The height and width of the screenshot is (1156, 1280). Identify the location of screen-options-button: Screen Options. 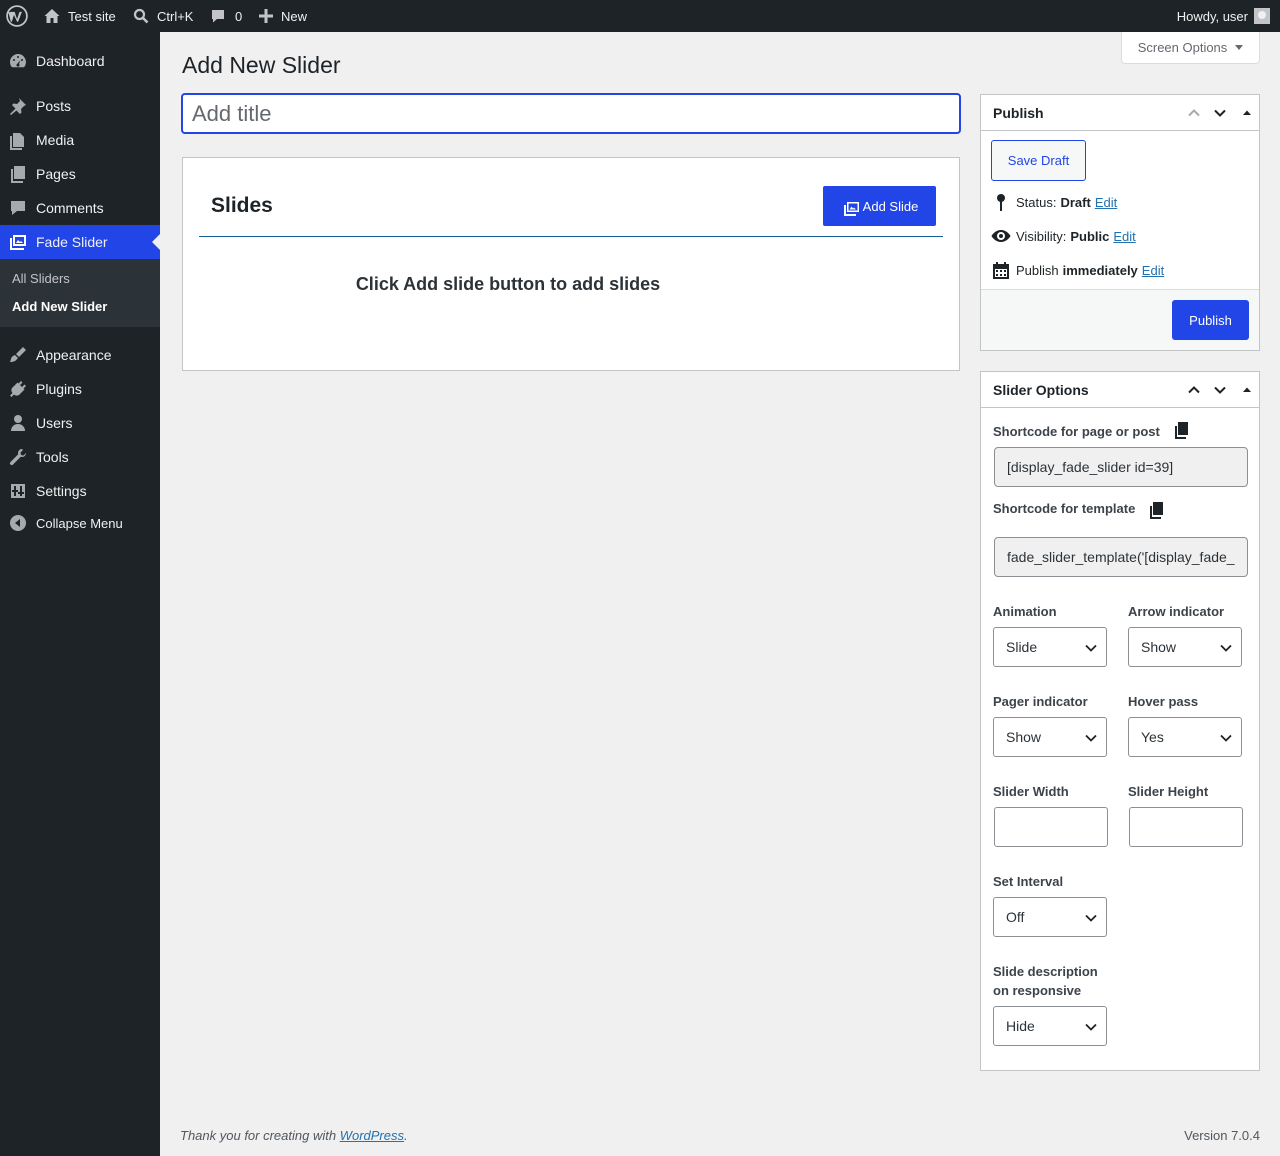
(1190, 48).